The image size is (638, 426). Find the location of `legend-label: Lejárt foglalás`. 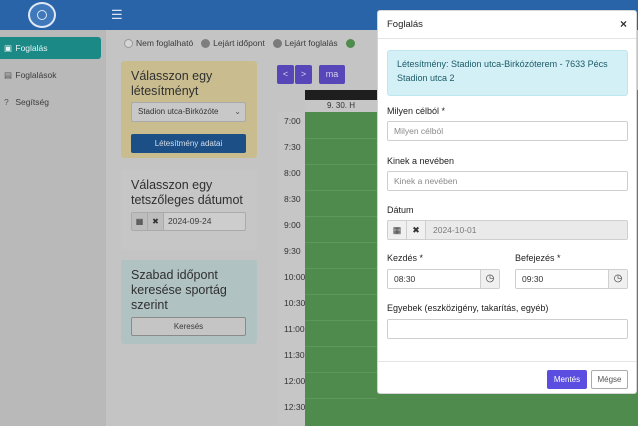

legend-label: Lejárt foglalás is located at coordinates (311, 43).